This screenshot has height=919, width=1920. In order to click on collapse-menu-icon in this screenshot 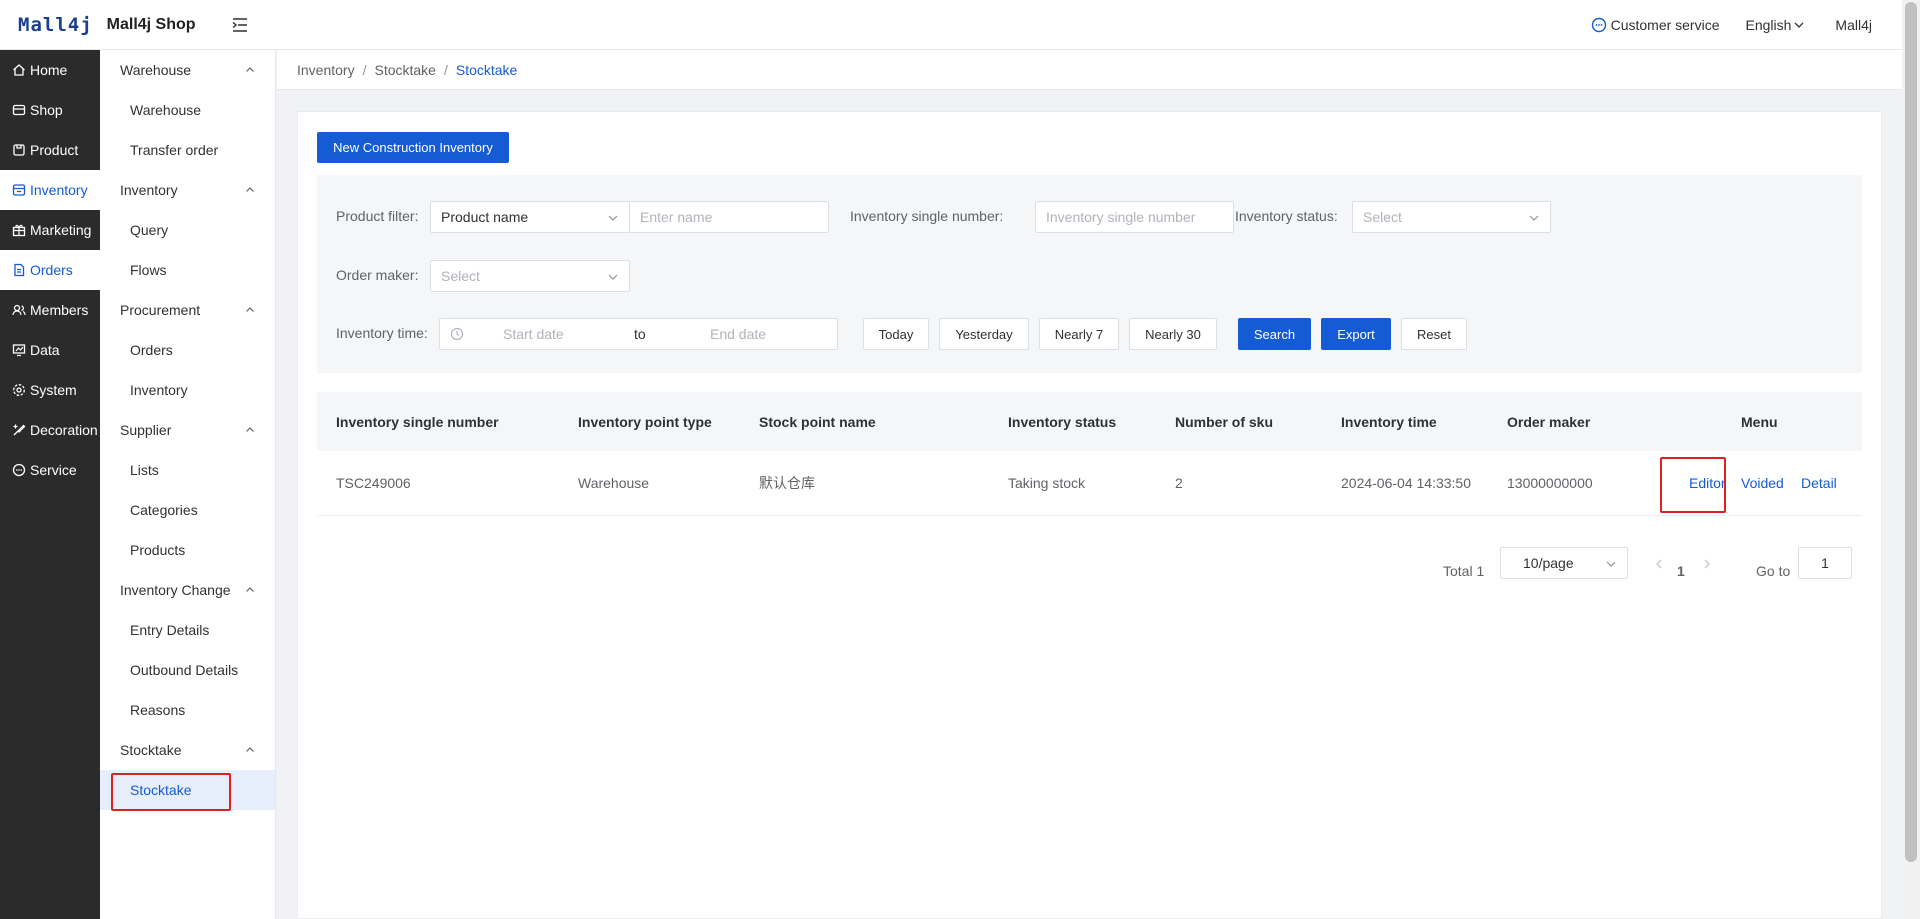, I will do `click(240, 25)`.